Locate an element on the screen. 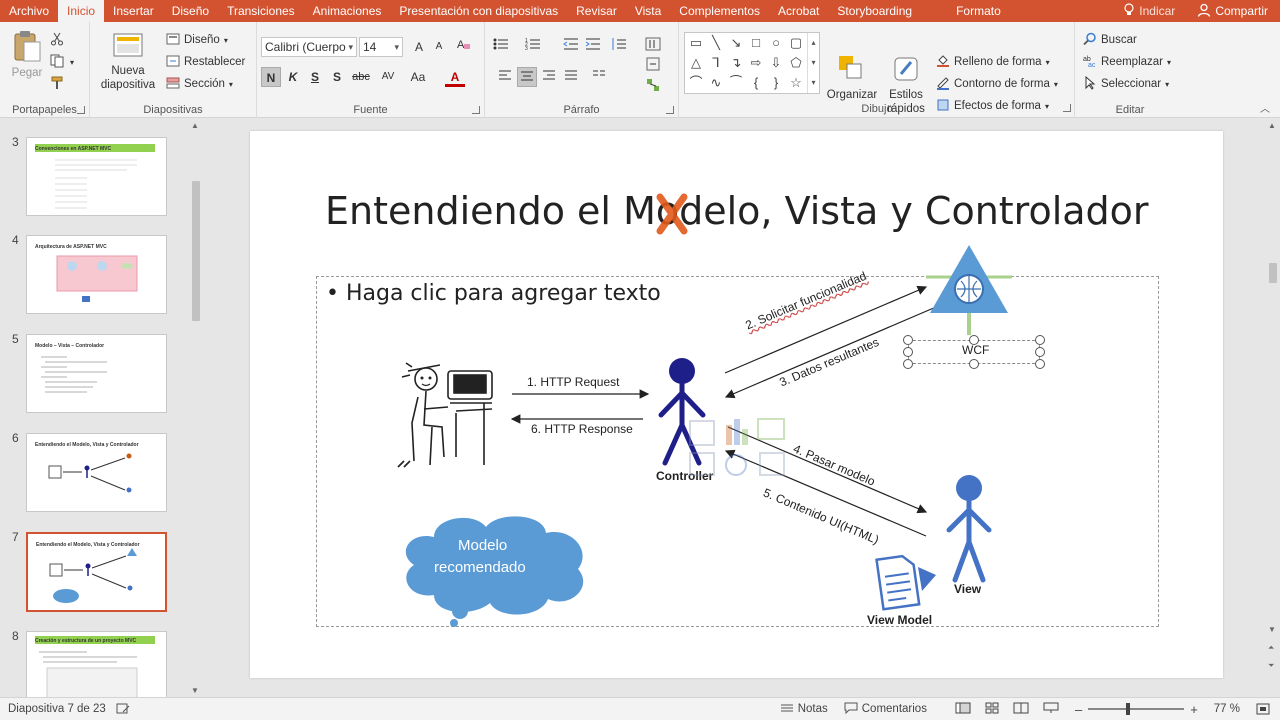  strikethrough-button: abc is located at coordinates (361, 77).